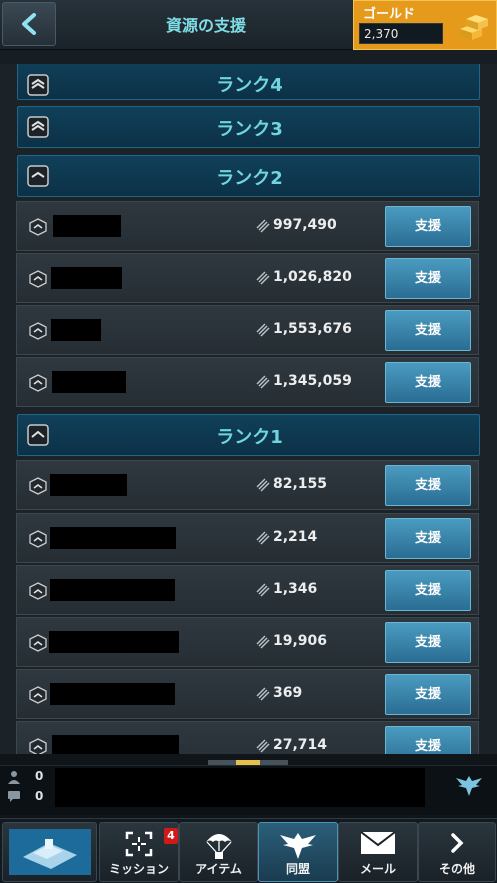 The image size is (497, 883). I want to click on member-resource-value: 19,906, so click(300, 641).